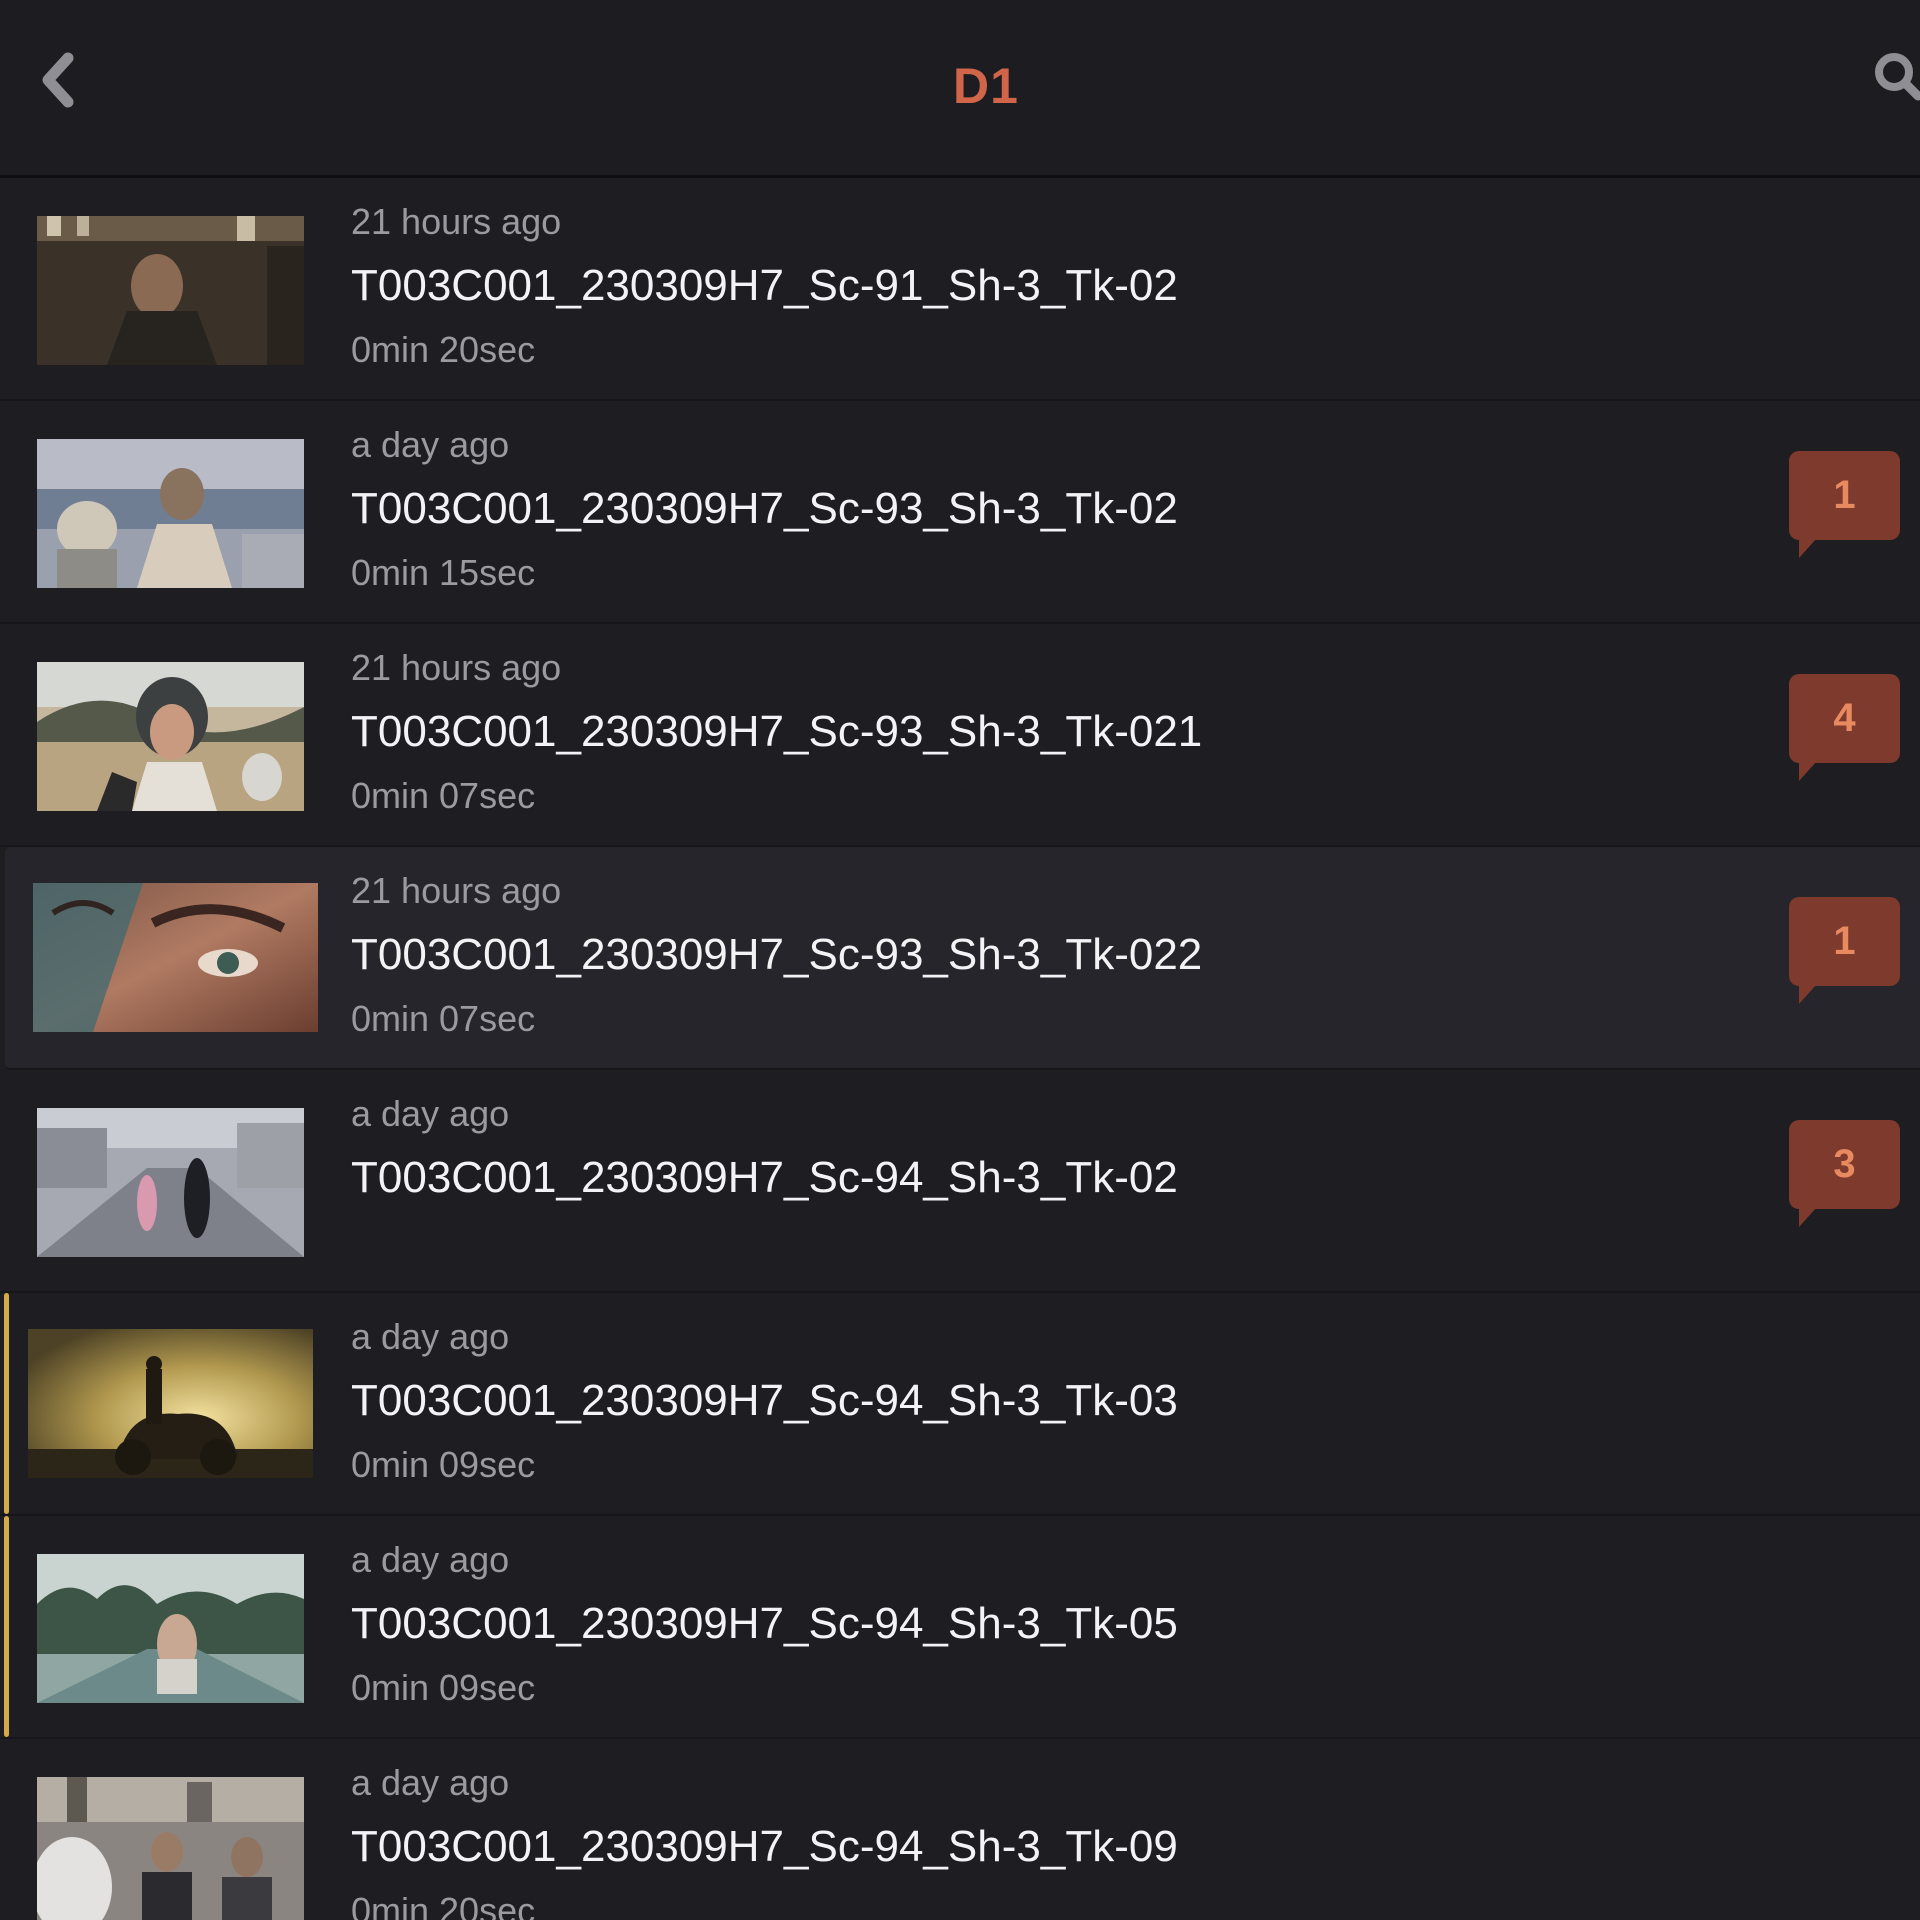  Describe the element at coordinates (1844, 1173) in the screenshot. I see `comment-count-badge: 3` at that location.